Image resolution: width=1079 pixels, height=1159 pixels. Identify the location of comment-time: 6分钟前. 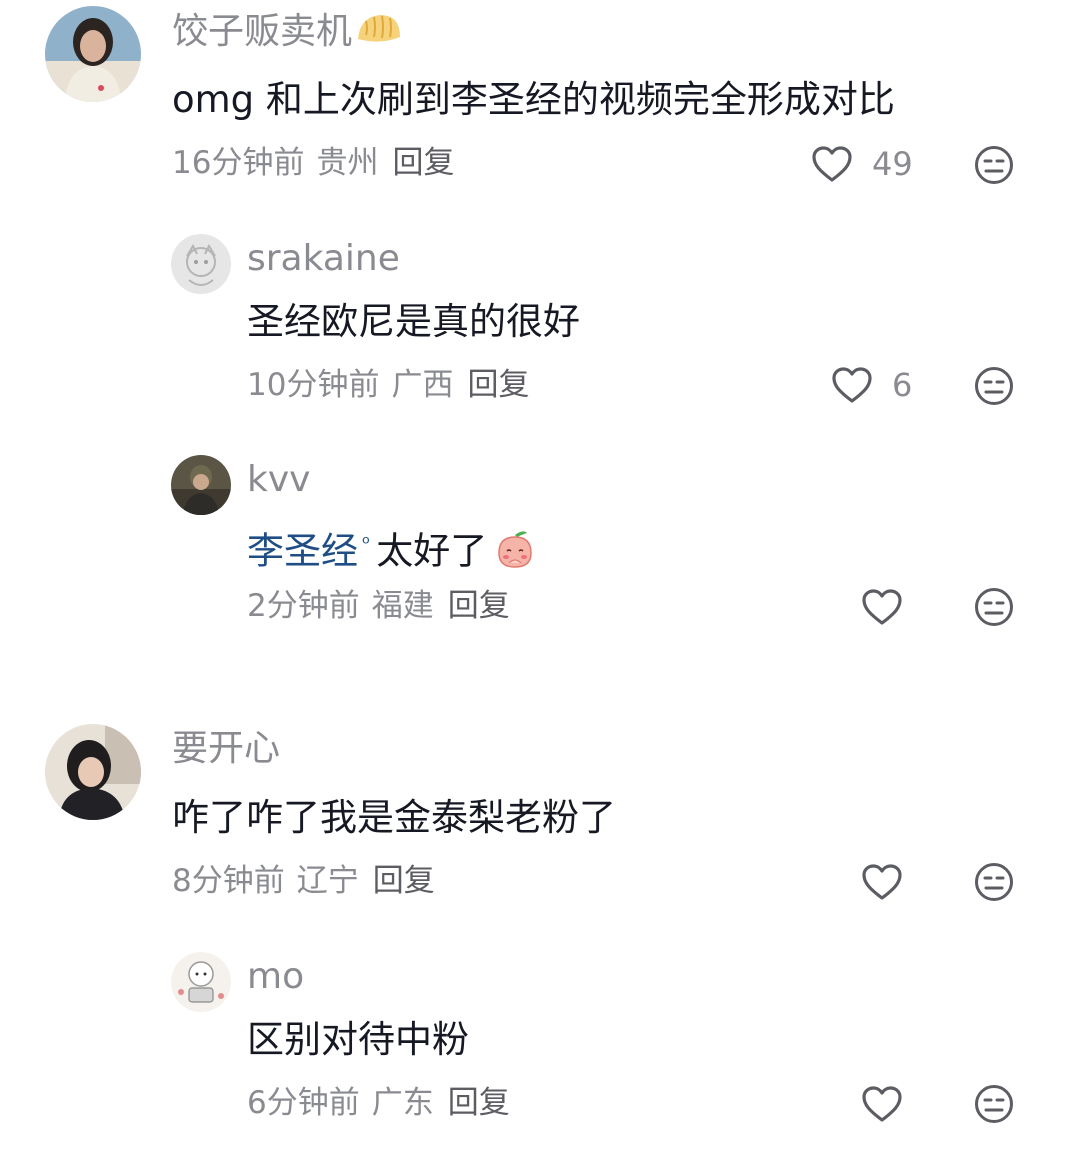
(303, 1103).